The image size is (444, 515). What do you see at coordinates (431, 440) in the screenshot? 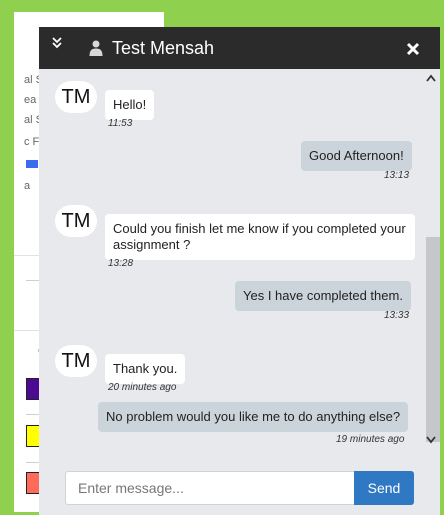
I see `chevron-down-icon` at bounding box center [431, 440].